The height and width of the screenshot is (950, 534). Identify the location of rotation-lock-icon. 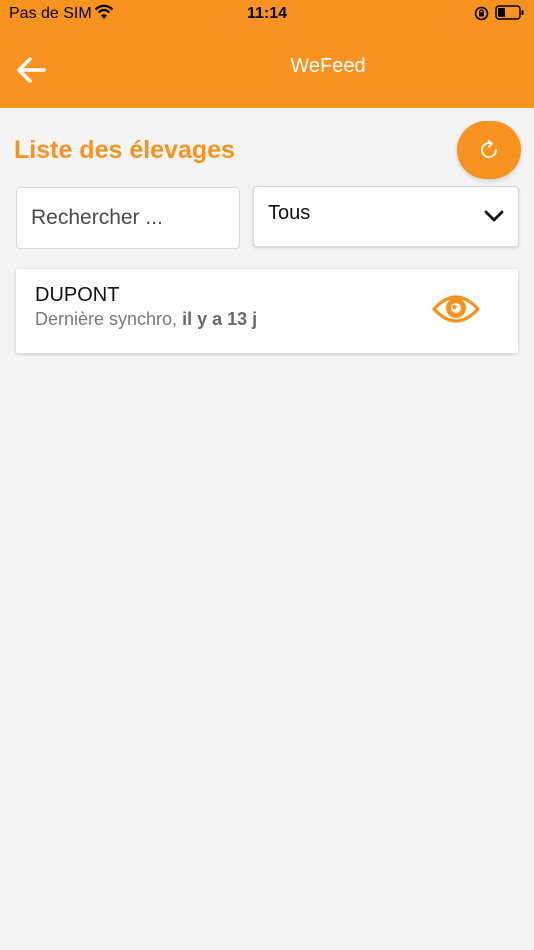
(481, 16).